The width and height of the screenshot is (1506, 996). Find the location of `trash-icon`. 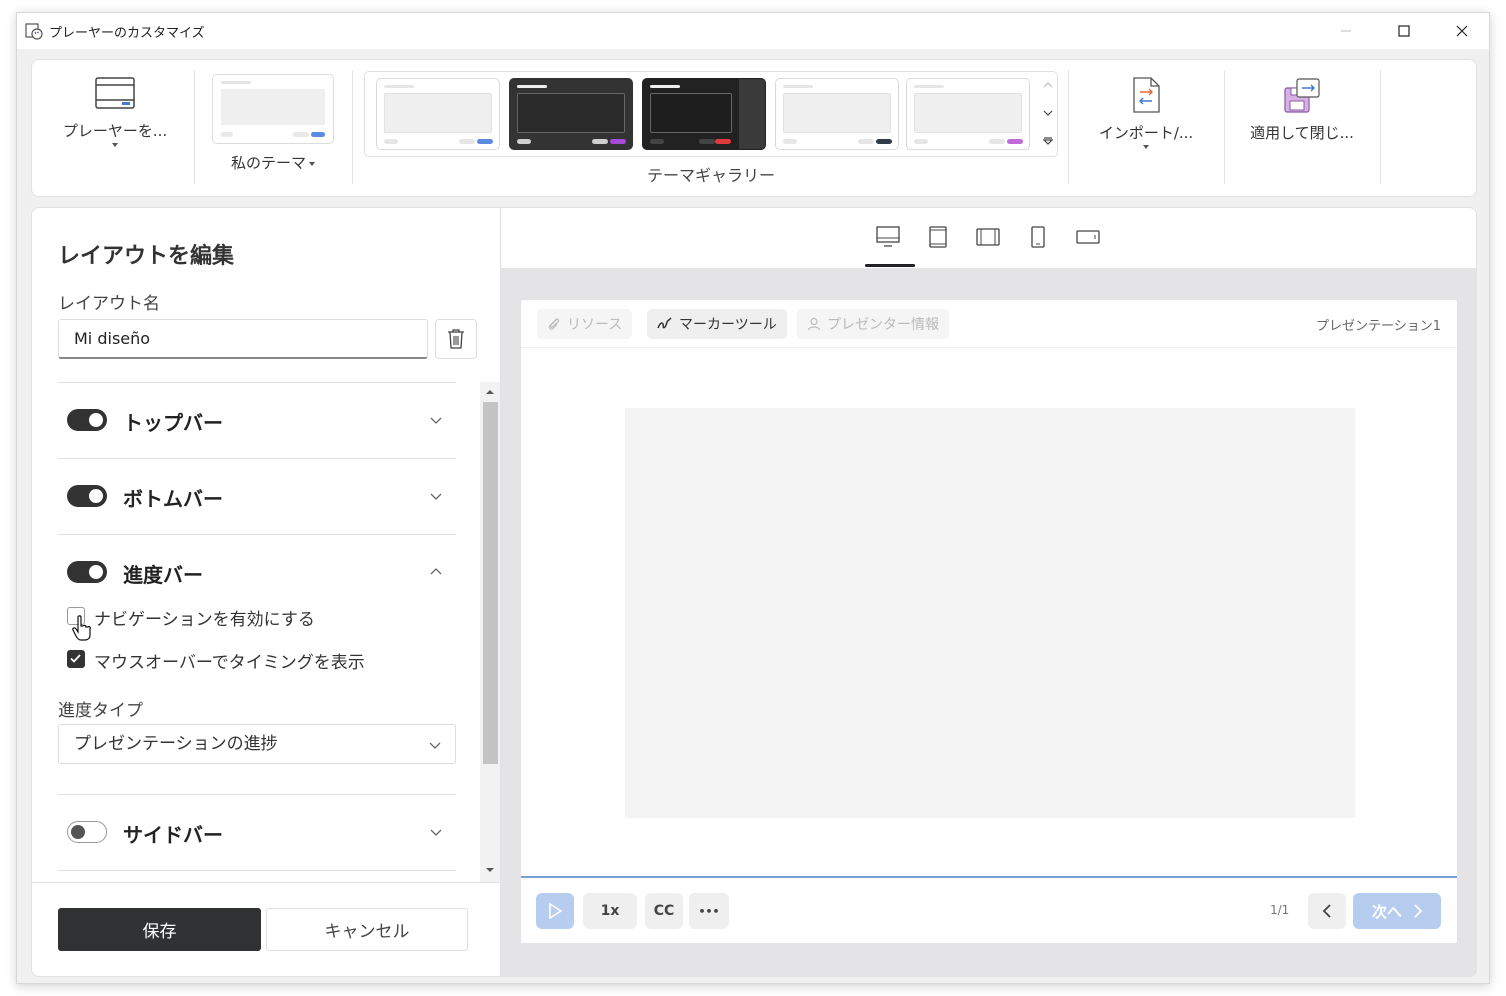

trash-icon is located at coordinates (456, 339).